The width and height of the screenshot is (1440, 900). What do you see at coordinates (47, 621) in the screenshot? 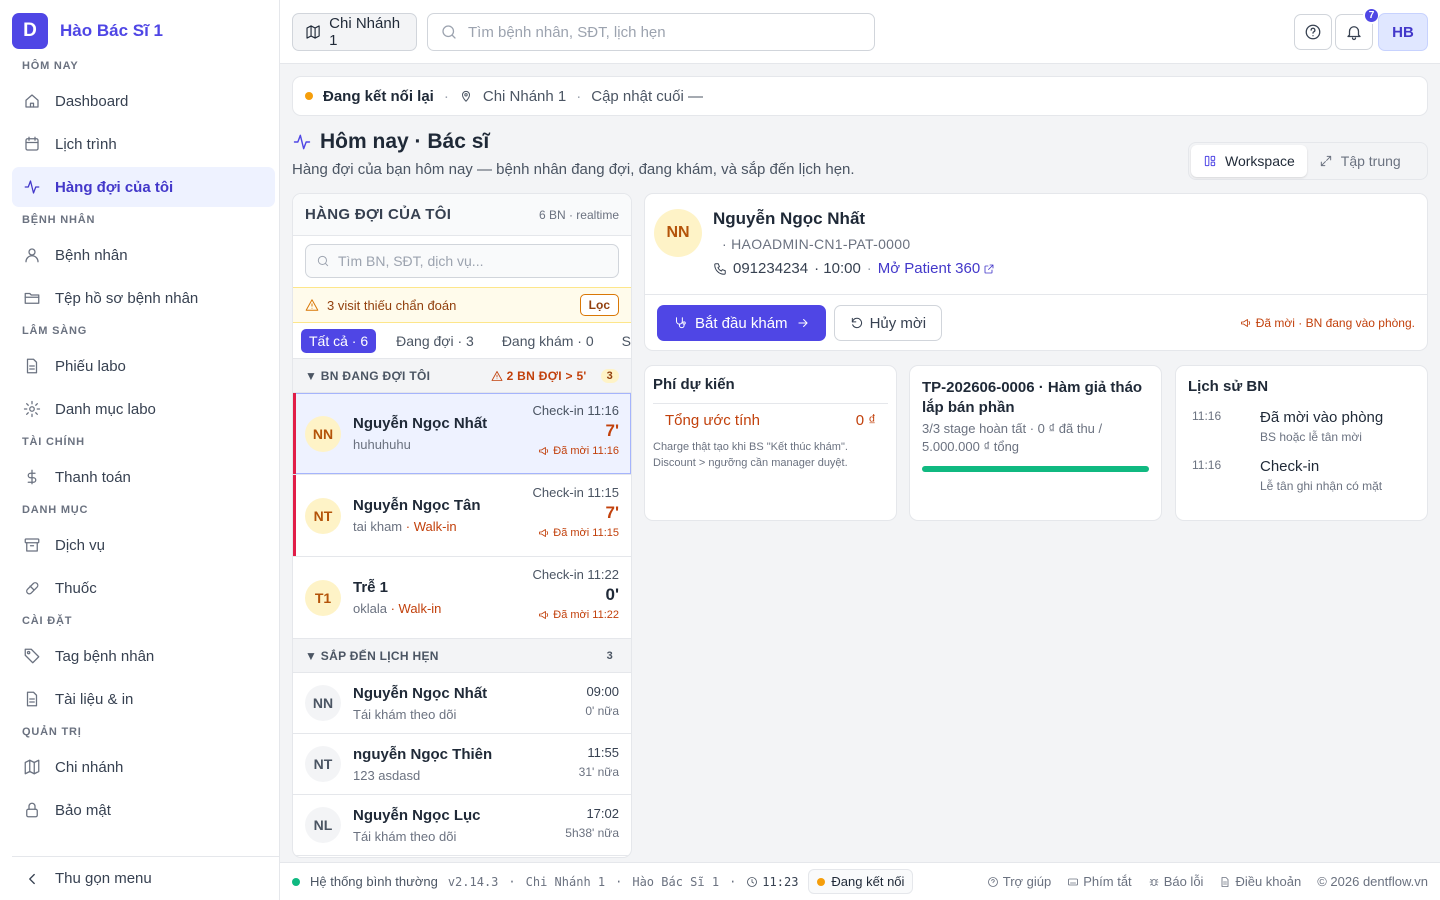
I see `sidebar-section-title: CÀI ĐẶT` at bounding box center [47, 621].